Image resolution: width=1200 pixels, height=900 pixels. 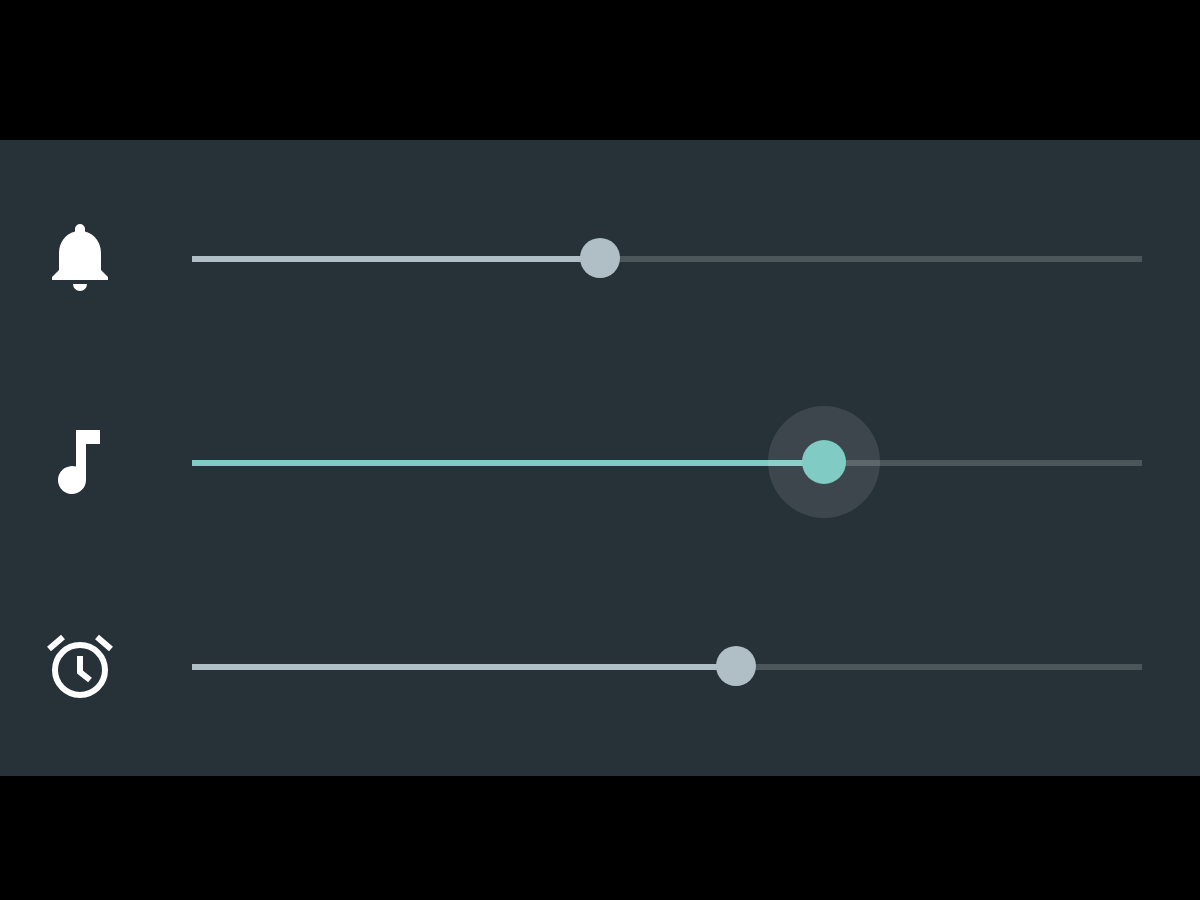 What do you see at coordinates (80, 666) in the screenshot?
I see `alarm-clock-icon` at bounding box center [80, 666].